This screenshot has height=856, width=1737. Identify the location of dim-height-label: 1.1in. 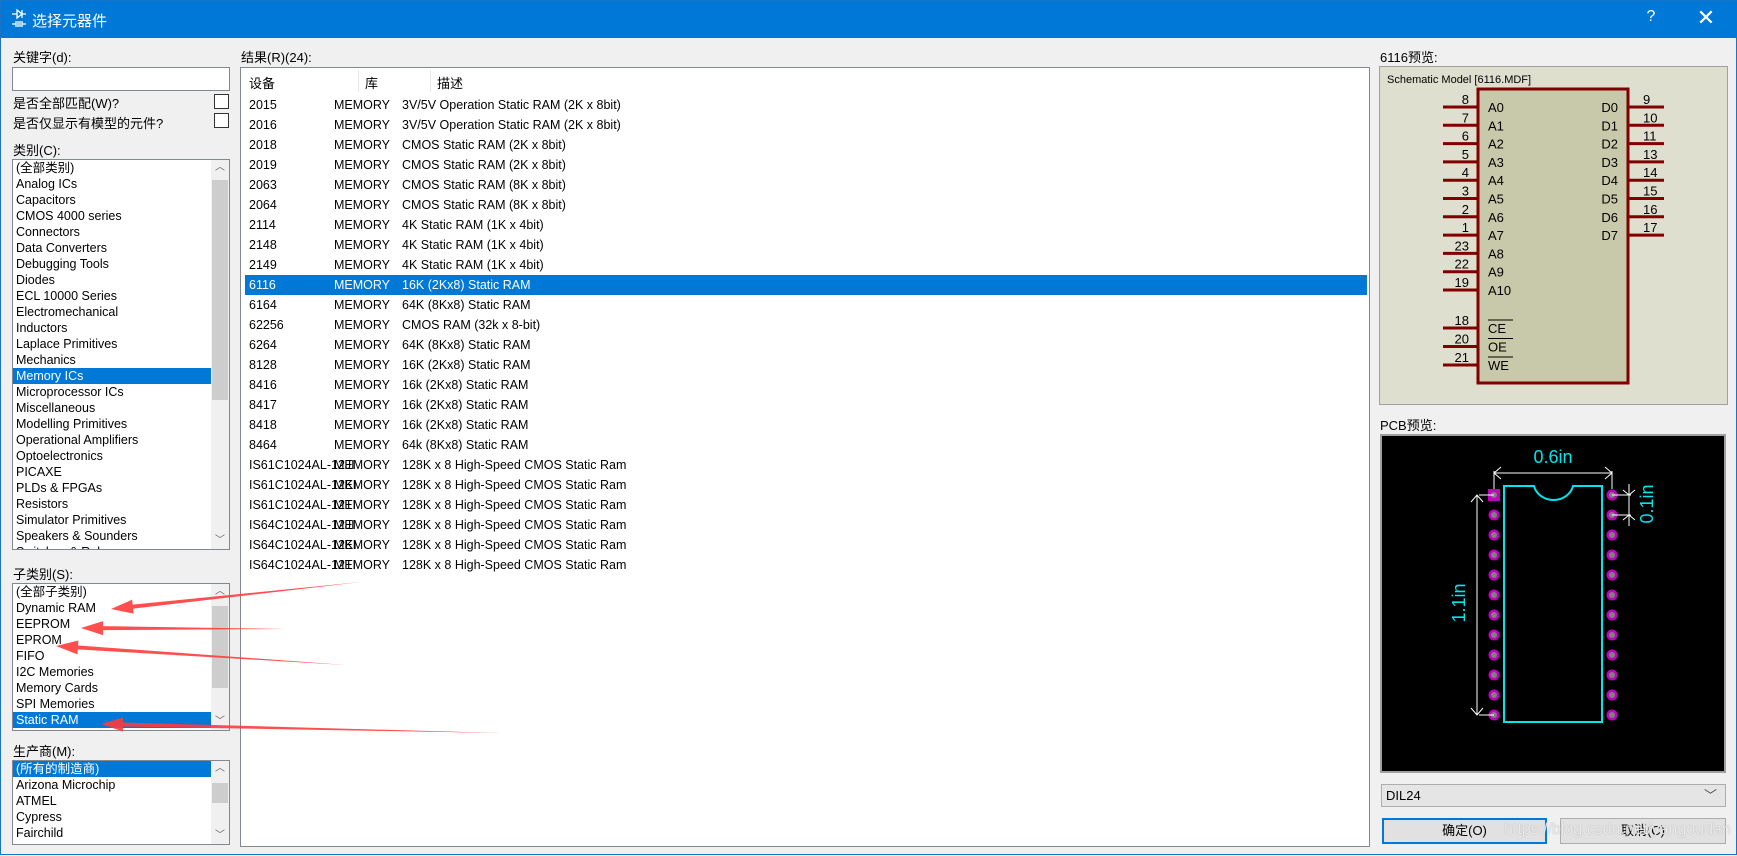
(1459, 602).